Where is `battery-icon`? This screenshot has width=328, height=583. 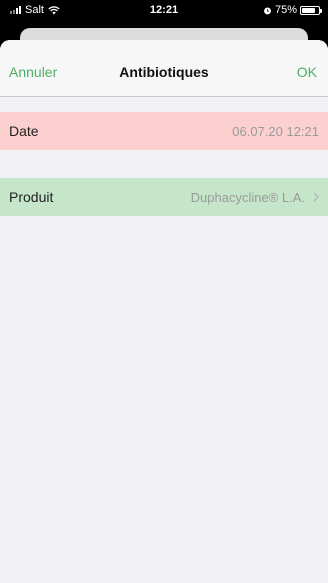 battery-icon is located at coordinates (311, 10).